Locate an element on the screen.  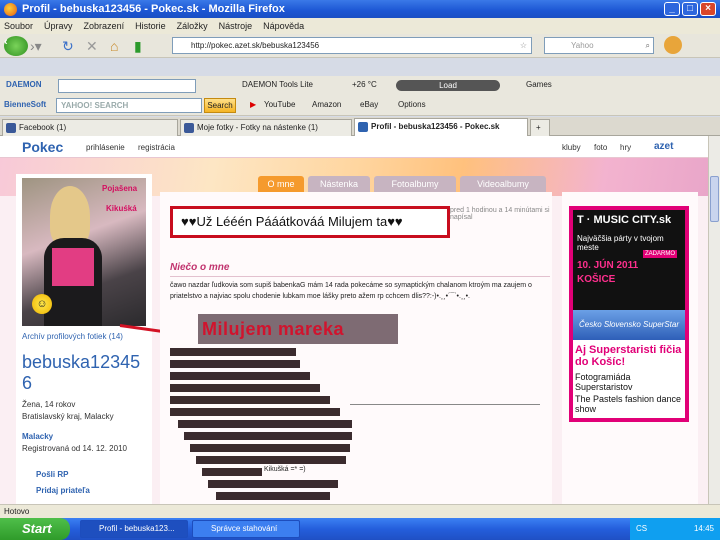
daemon-search-input is located at coordinates (127, 86).